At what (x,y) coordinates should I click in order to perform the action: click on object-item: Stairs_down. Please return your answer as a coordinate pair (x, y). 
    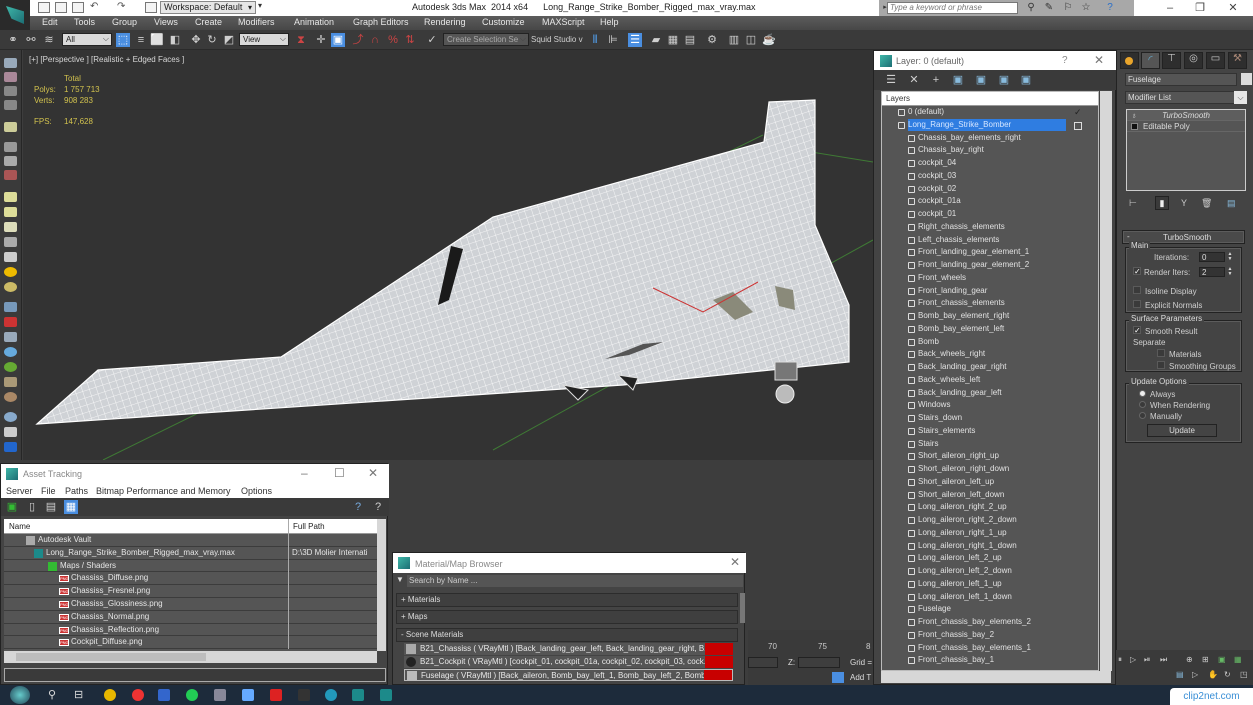
    Looking at the image, I should click on (990, 418).